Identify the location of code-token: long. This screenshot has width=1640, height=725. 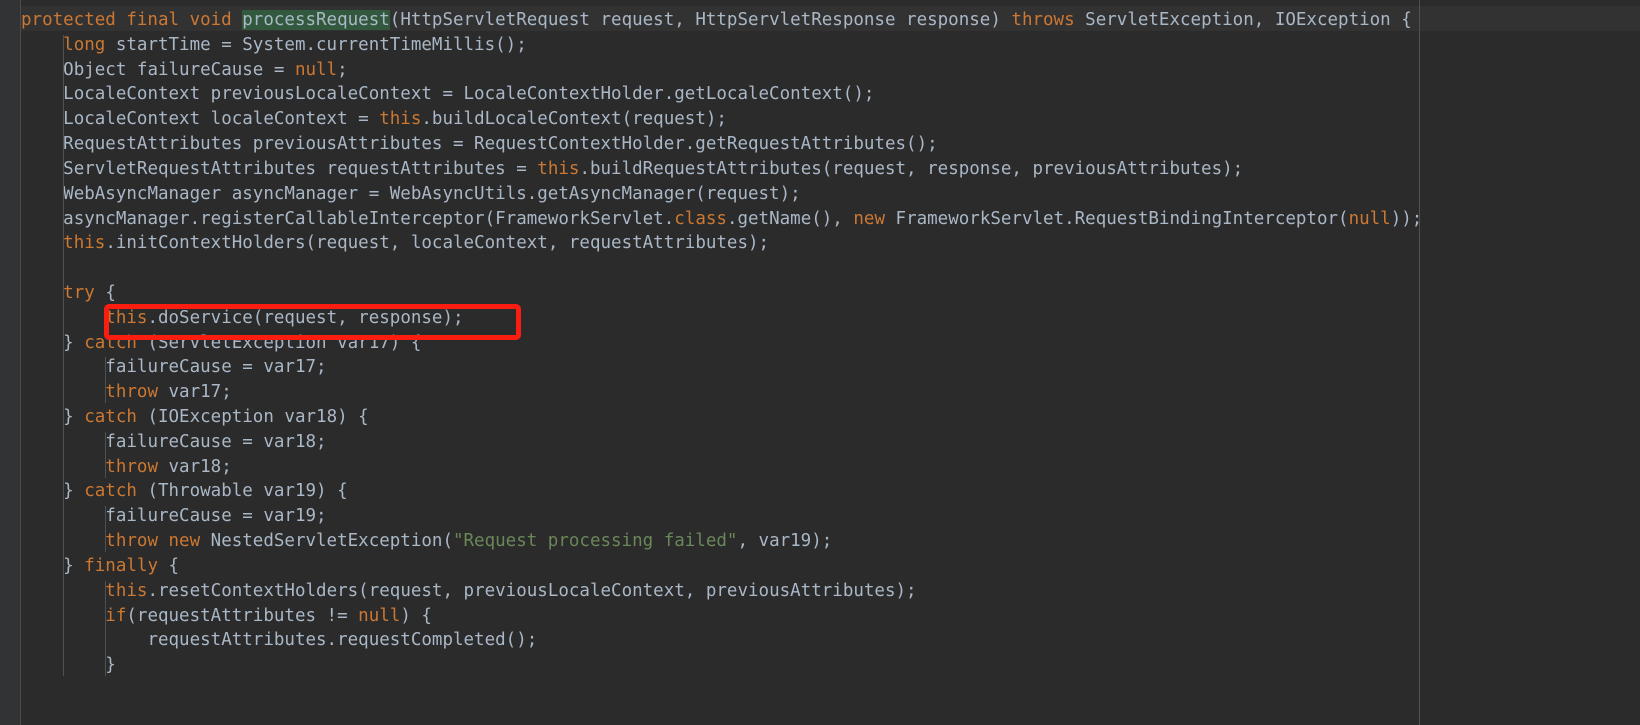
(89, 44).